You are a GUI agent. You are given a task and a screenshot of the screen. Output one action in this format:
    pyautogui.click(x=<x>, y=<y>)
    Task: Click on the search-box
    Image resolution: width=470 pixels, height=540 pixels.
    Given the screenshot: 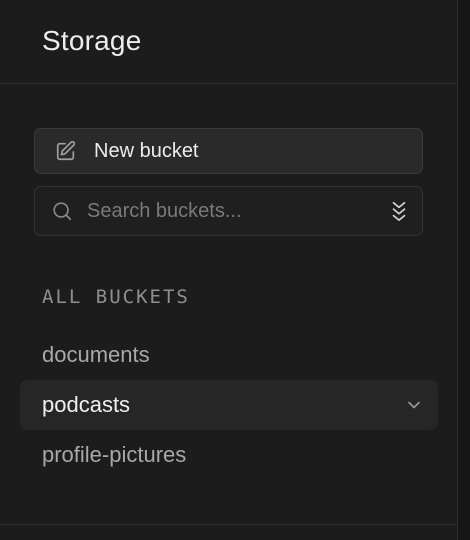 What is the action you would take?
    pyautogui.click(x=228, y=211)
    